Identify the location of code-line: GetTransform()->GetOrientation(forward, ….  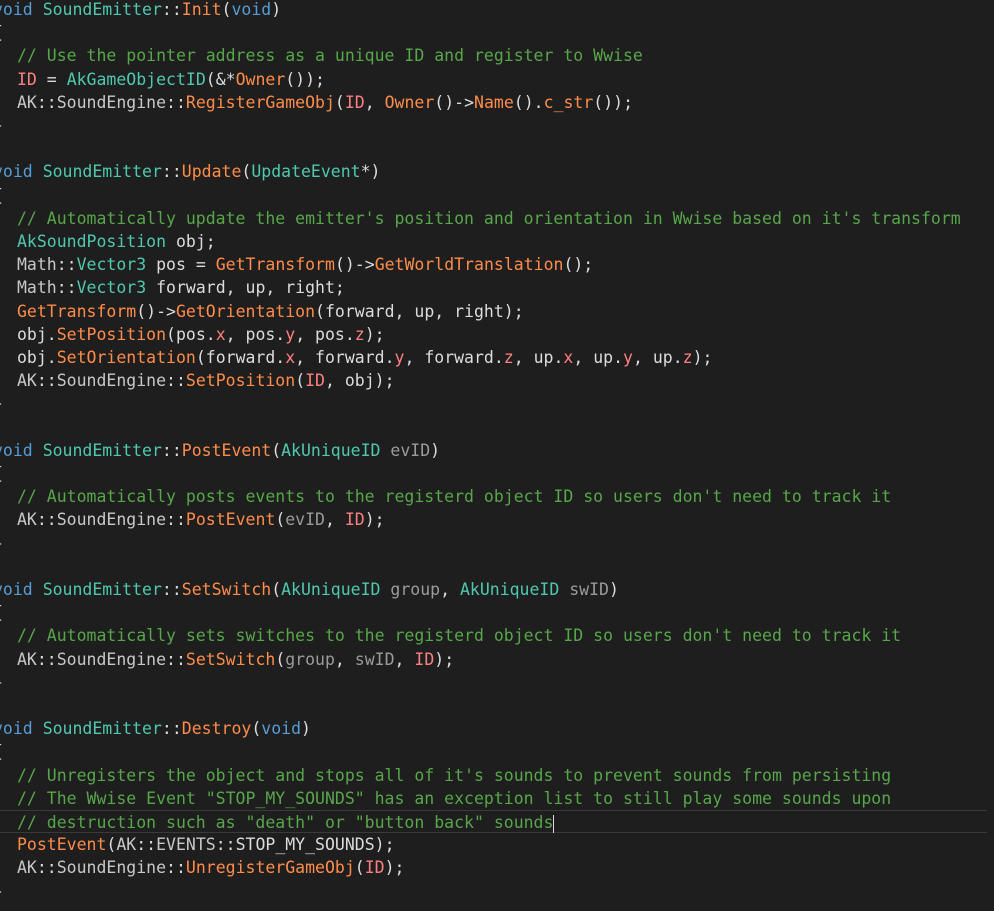
(493, 311).